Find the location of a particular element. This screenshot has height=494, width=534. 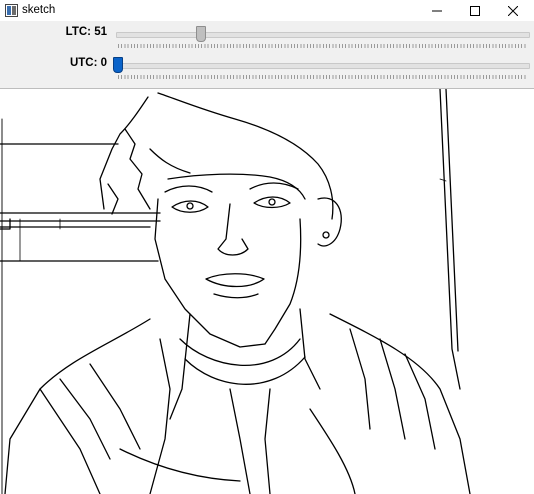

close-button is located at coordinates (513, 10).